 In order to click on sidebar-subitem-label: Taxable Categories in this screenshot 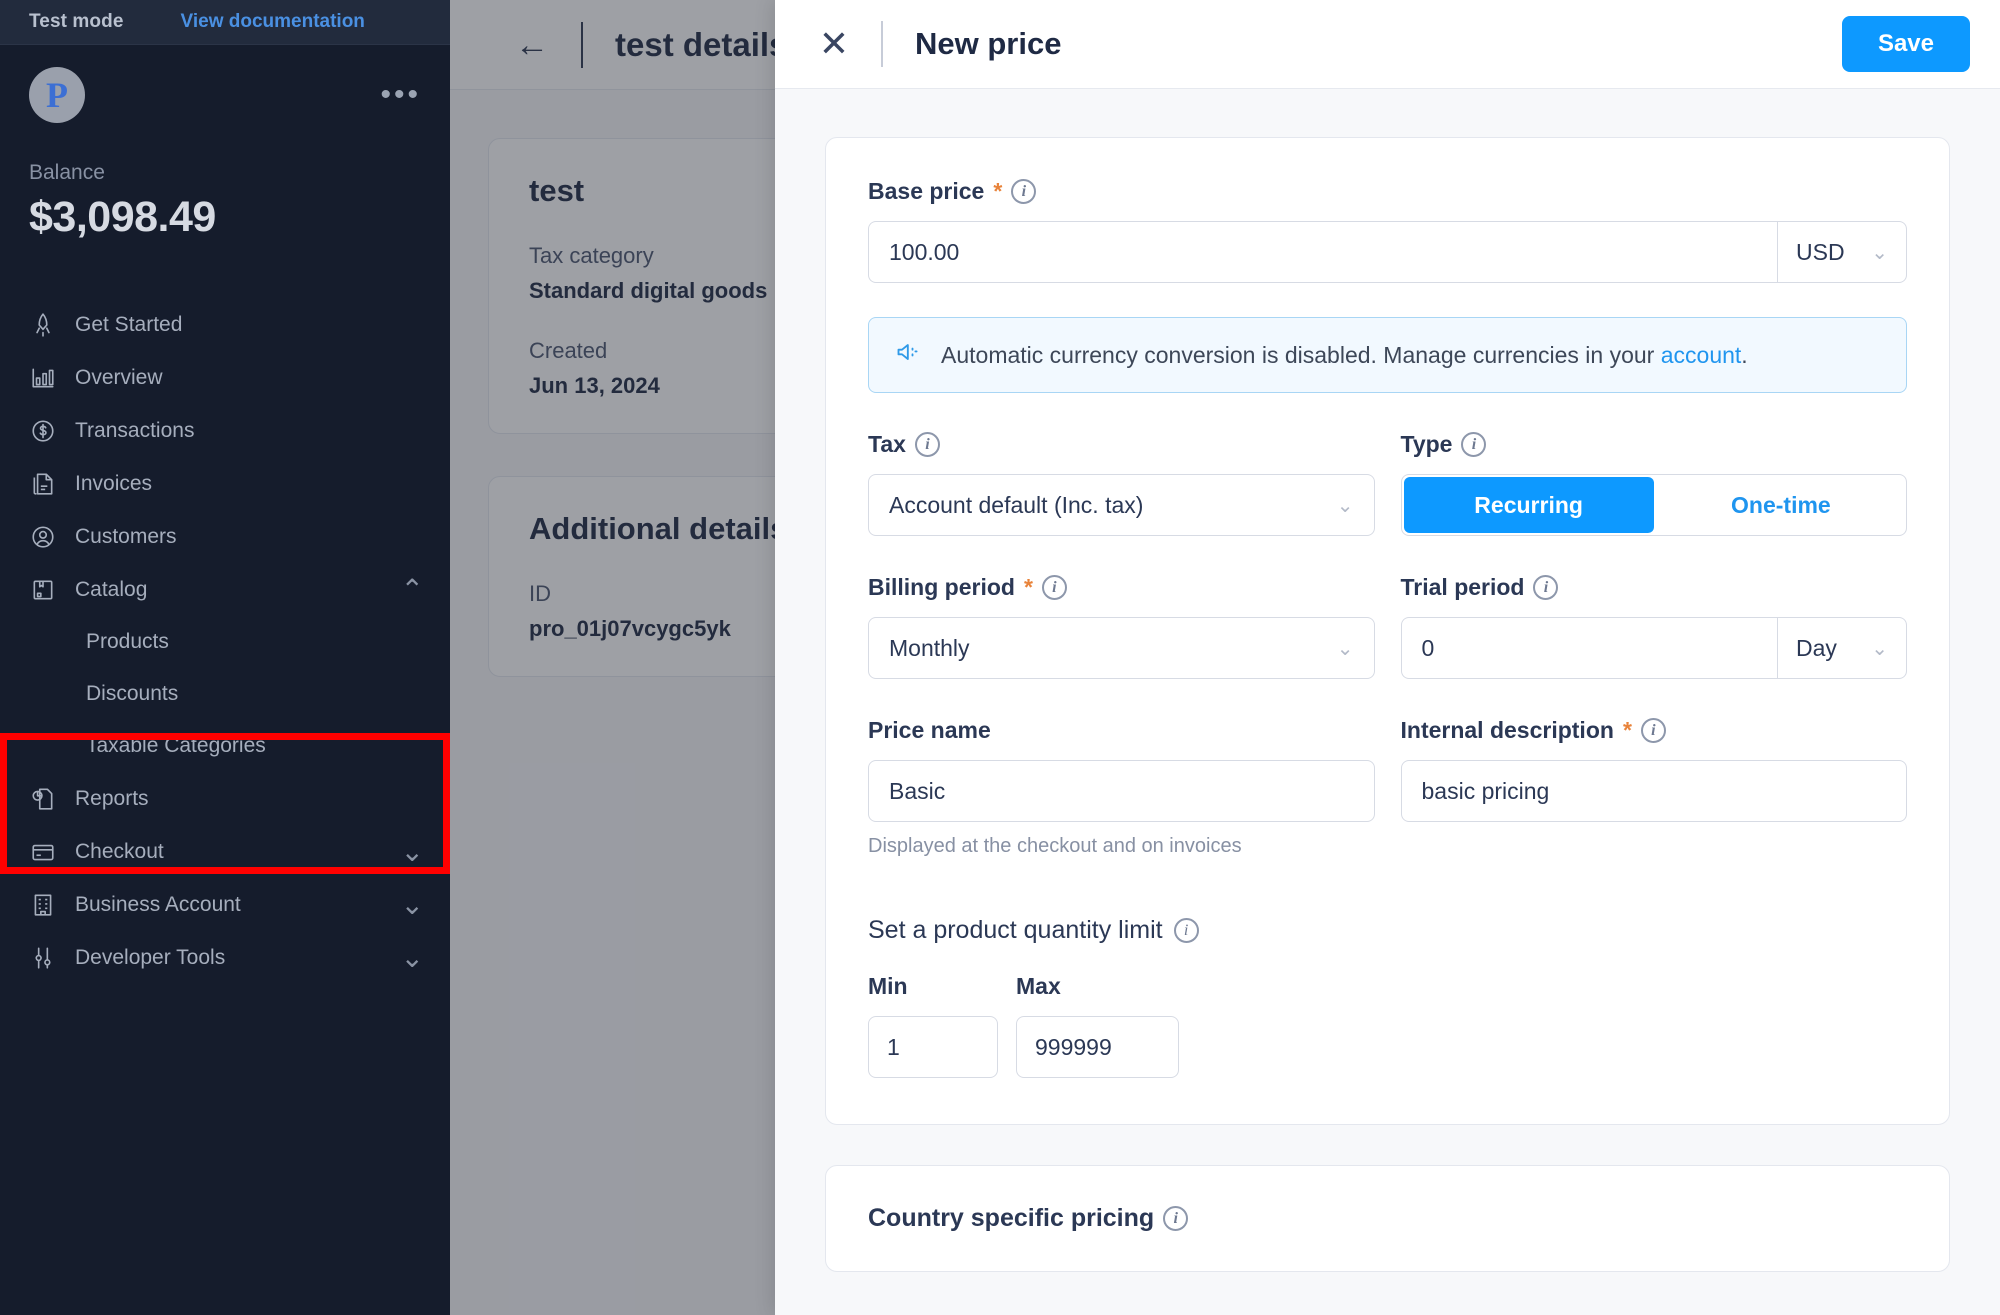, I will do `click(176, 745)`.